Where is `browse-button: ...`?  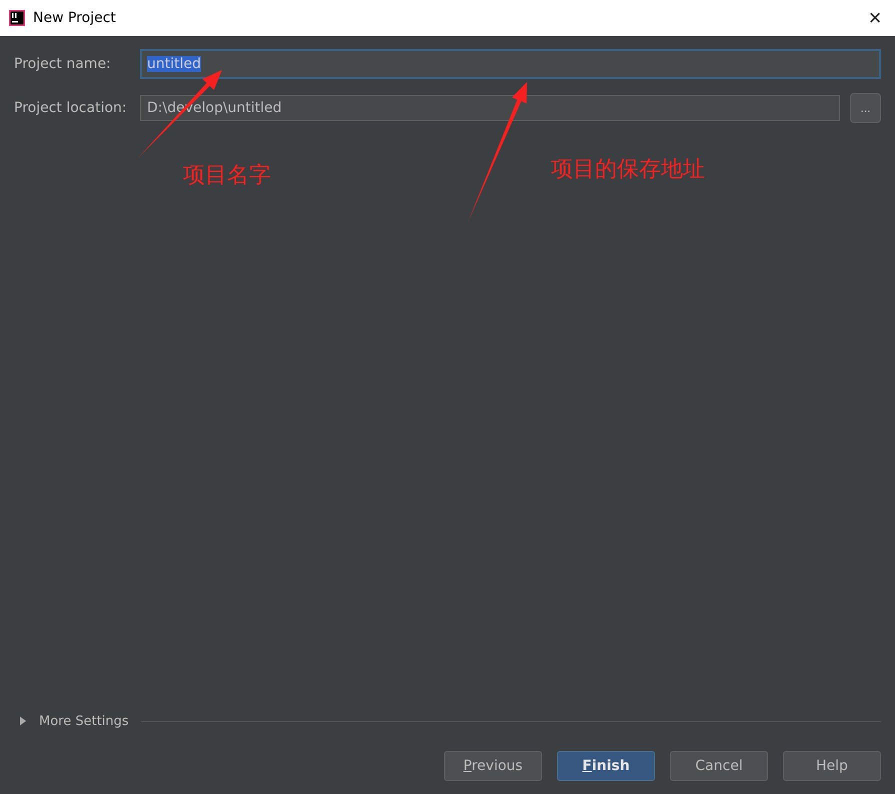 browse-button: ... is located at coordinates (865, 108).